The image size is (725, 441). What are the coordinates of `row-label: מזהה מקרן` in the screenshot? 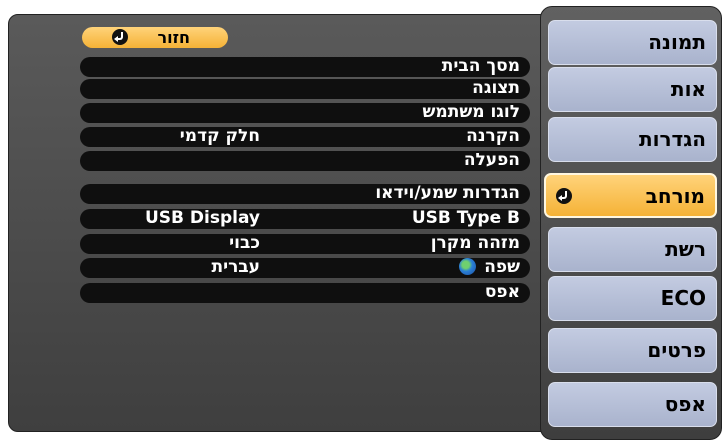 It's located at (475, 243).